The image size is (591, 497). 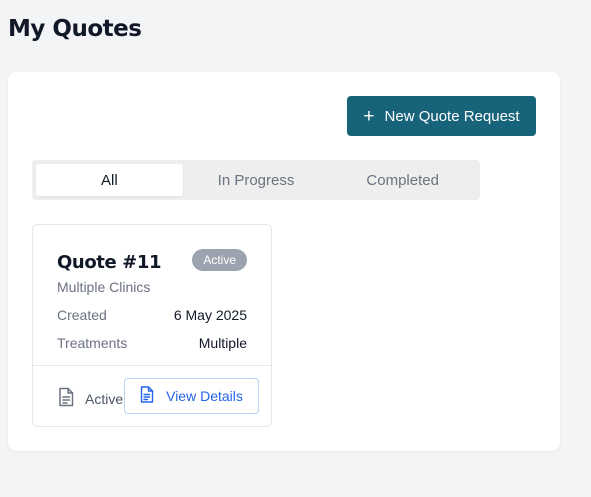 I want to click on tab-all: All, so click(x=109, y=180).